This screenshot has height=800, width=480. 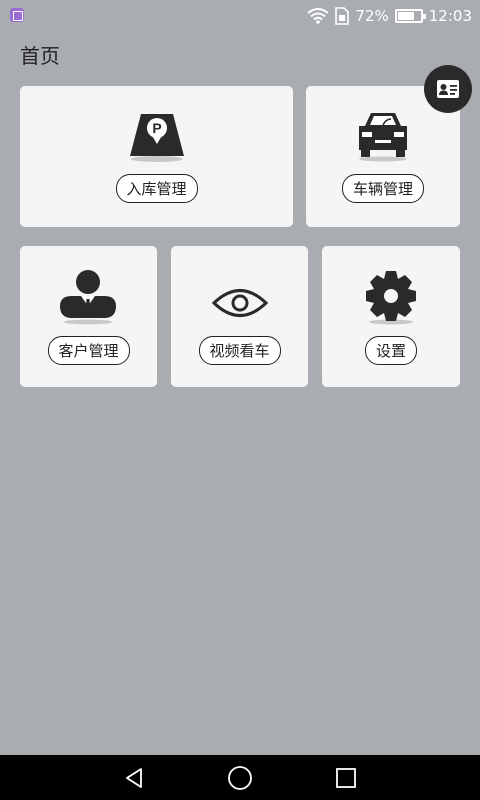 I want to click on parking-in-label: 入库管理, so click(x=156, y=188).